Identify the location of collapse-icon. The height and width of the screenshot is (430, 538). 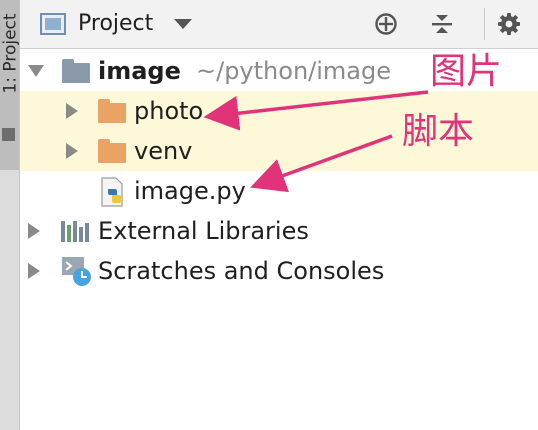
(442, 24).